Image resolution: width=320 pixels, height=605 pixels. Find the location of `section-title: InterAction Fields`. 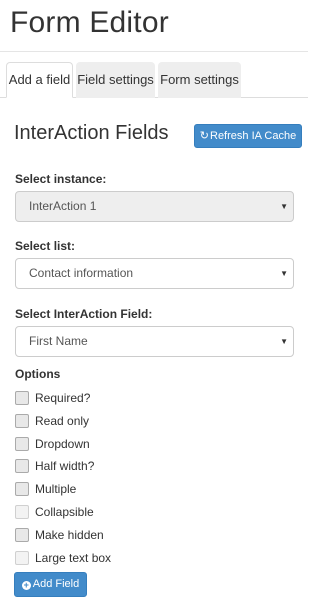

section-title: InterAction Fields is located at coordinates (91, 133).